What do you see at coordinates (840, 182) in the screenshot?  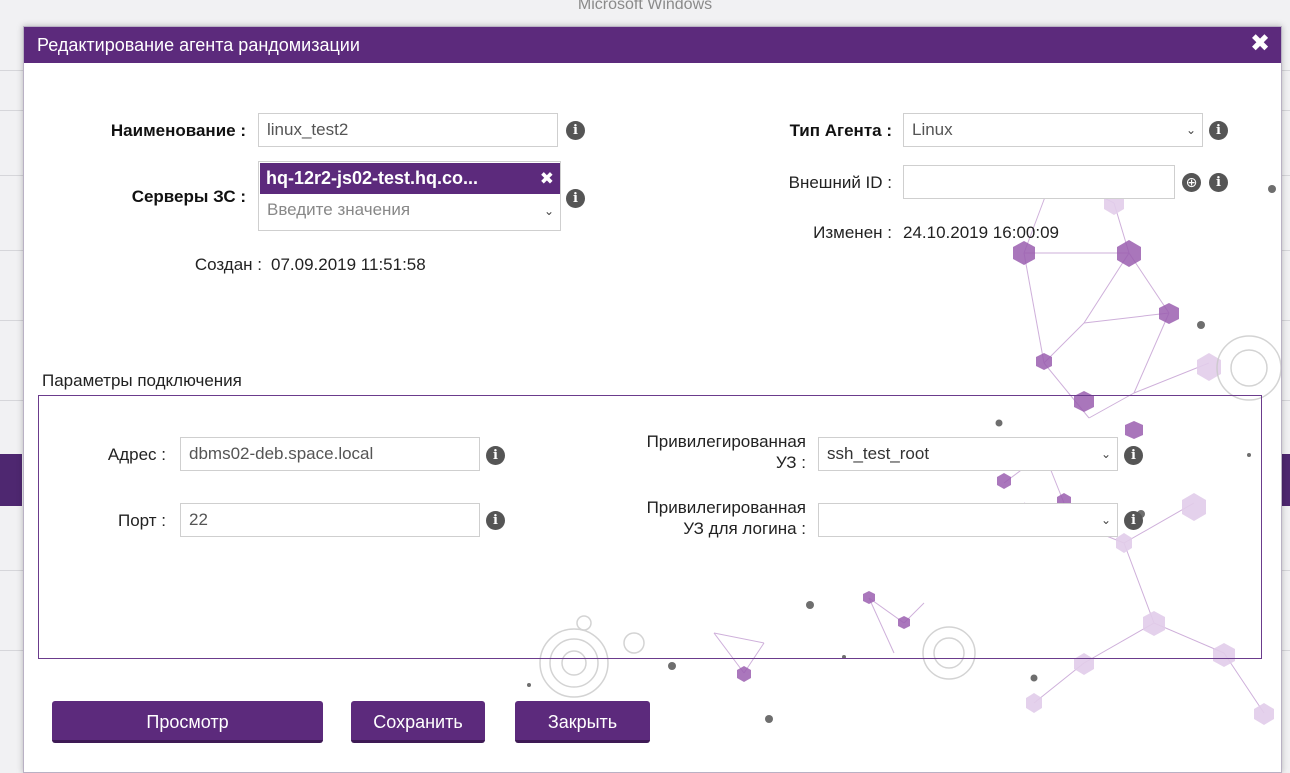 I see `external-id-label: Внешний ID :` at bounding box center [840, 182].